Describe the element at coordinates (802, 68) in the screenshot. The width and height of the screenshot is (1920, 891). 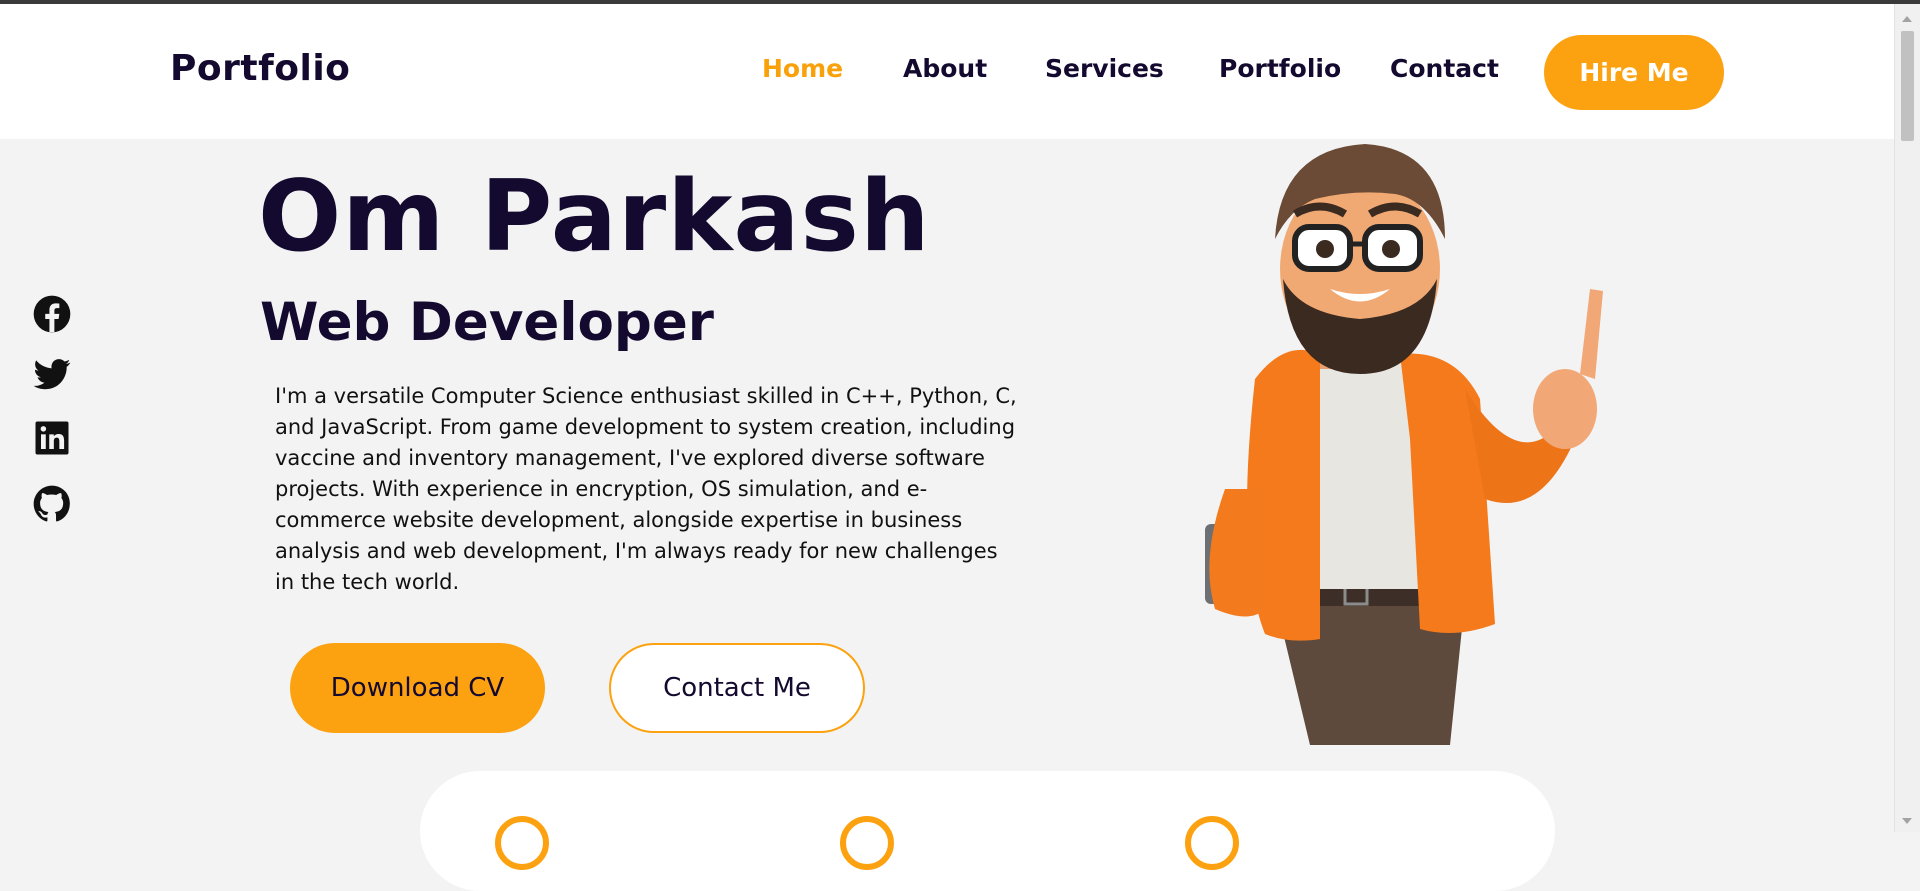
I see `nav-home-link: Home` at that location.